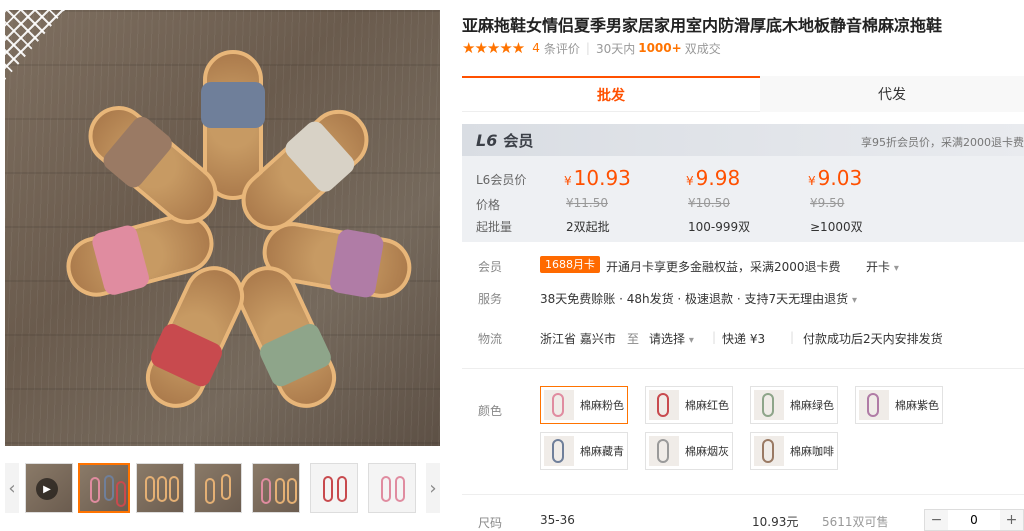 The height and width of the screenshot is (531, 1024). I want to click on tier2-member-price: ¥9.98, so click(713, 178).